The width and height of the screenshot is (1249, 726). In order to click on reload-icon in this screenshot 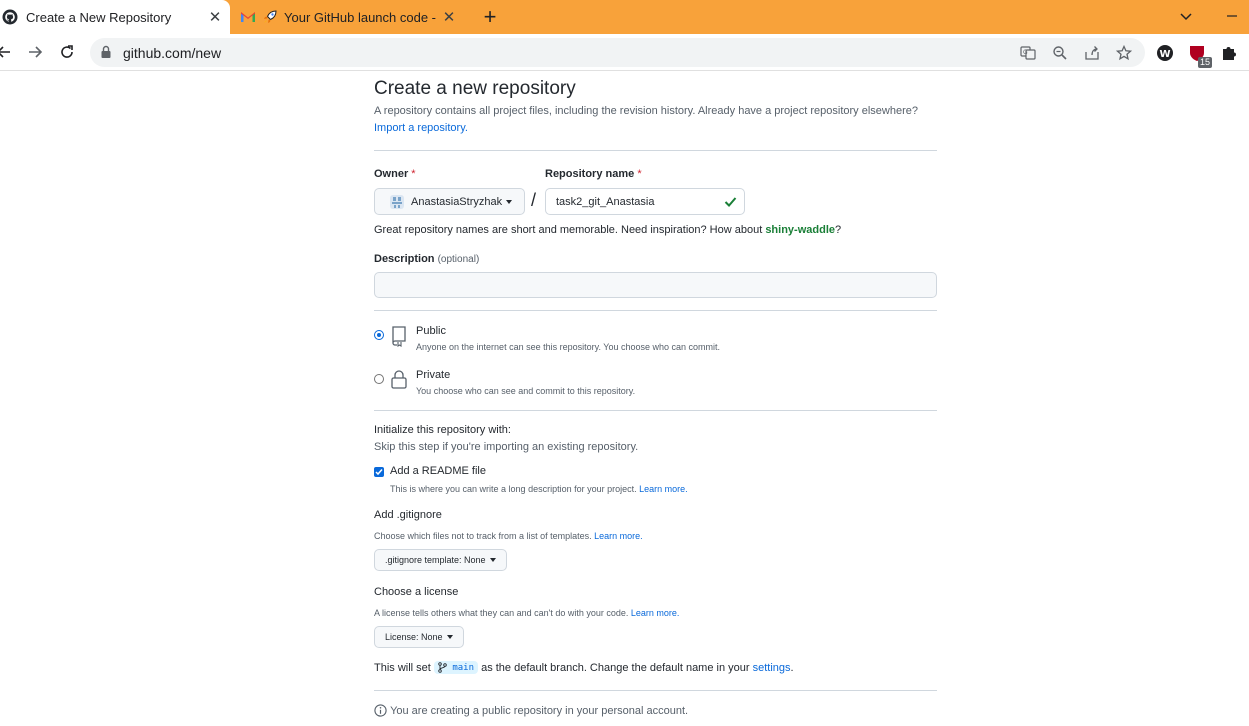, I will do `click(67, 52)`.